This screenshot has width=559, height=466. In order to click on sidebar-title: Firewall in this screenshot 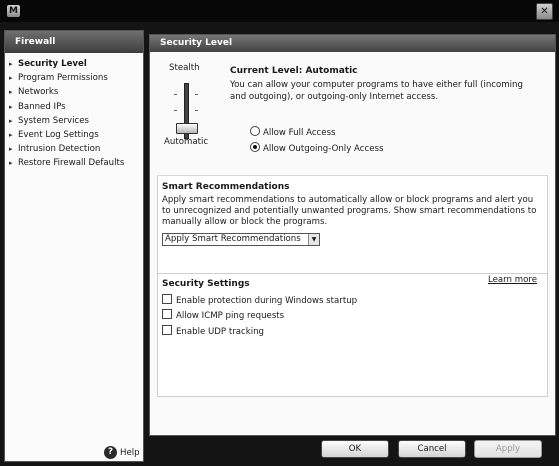, I will do `click(74, 42)`.